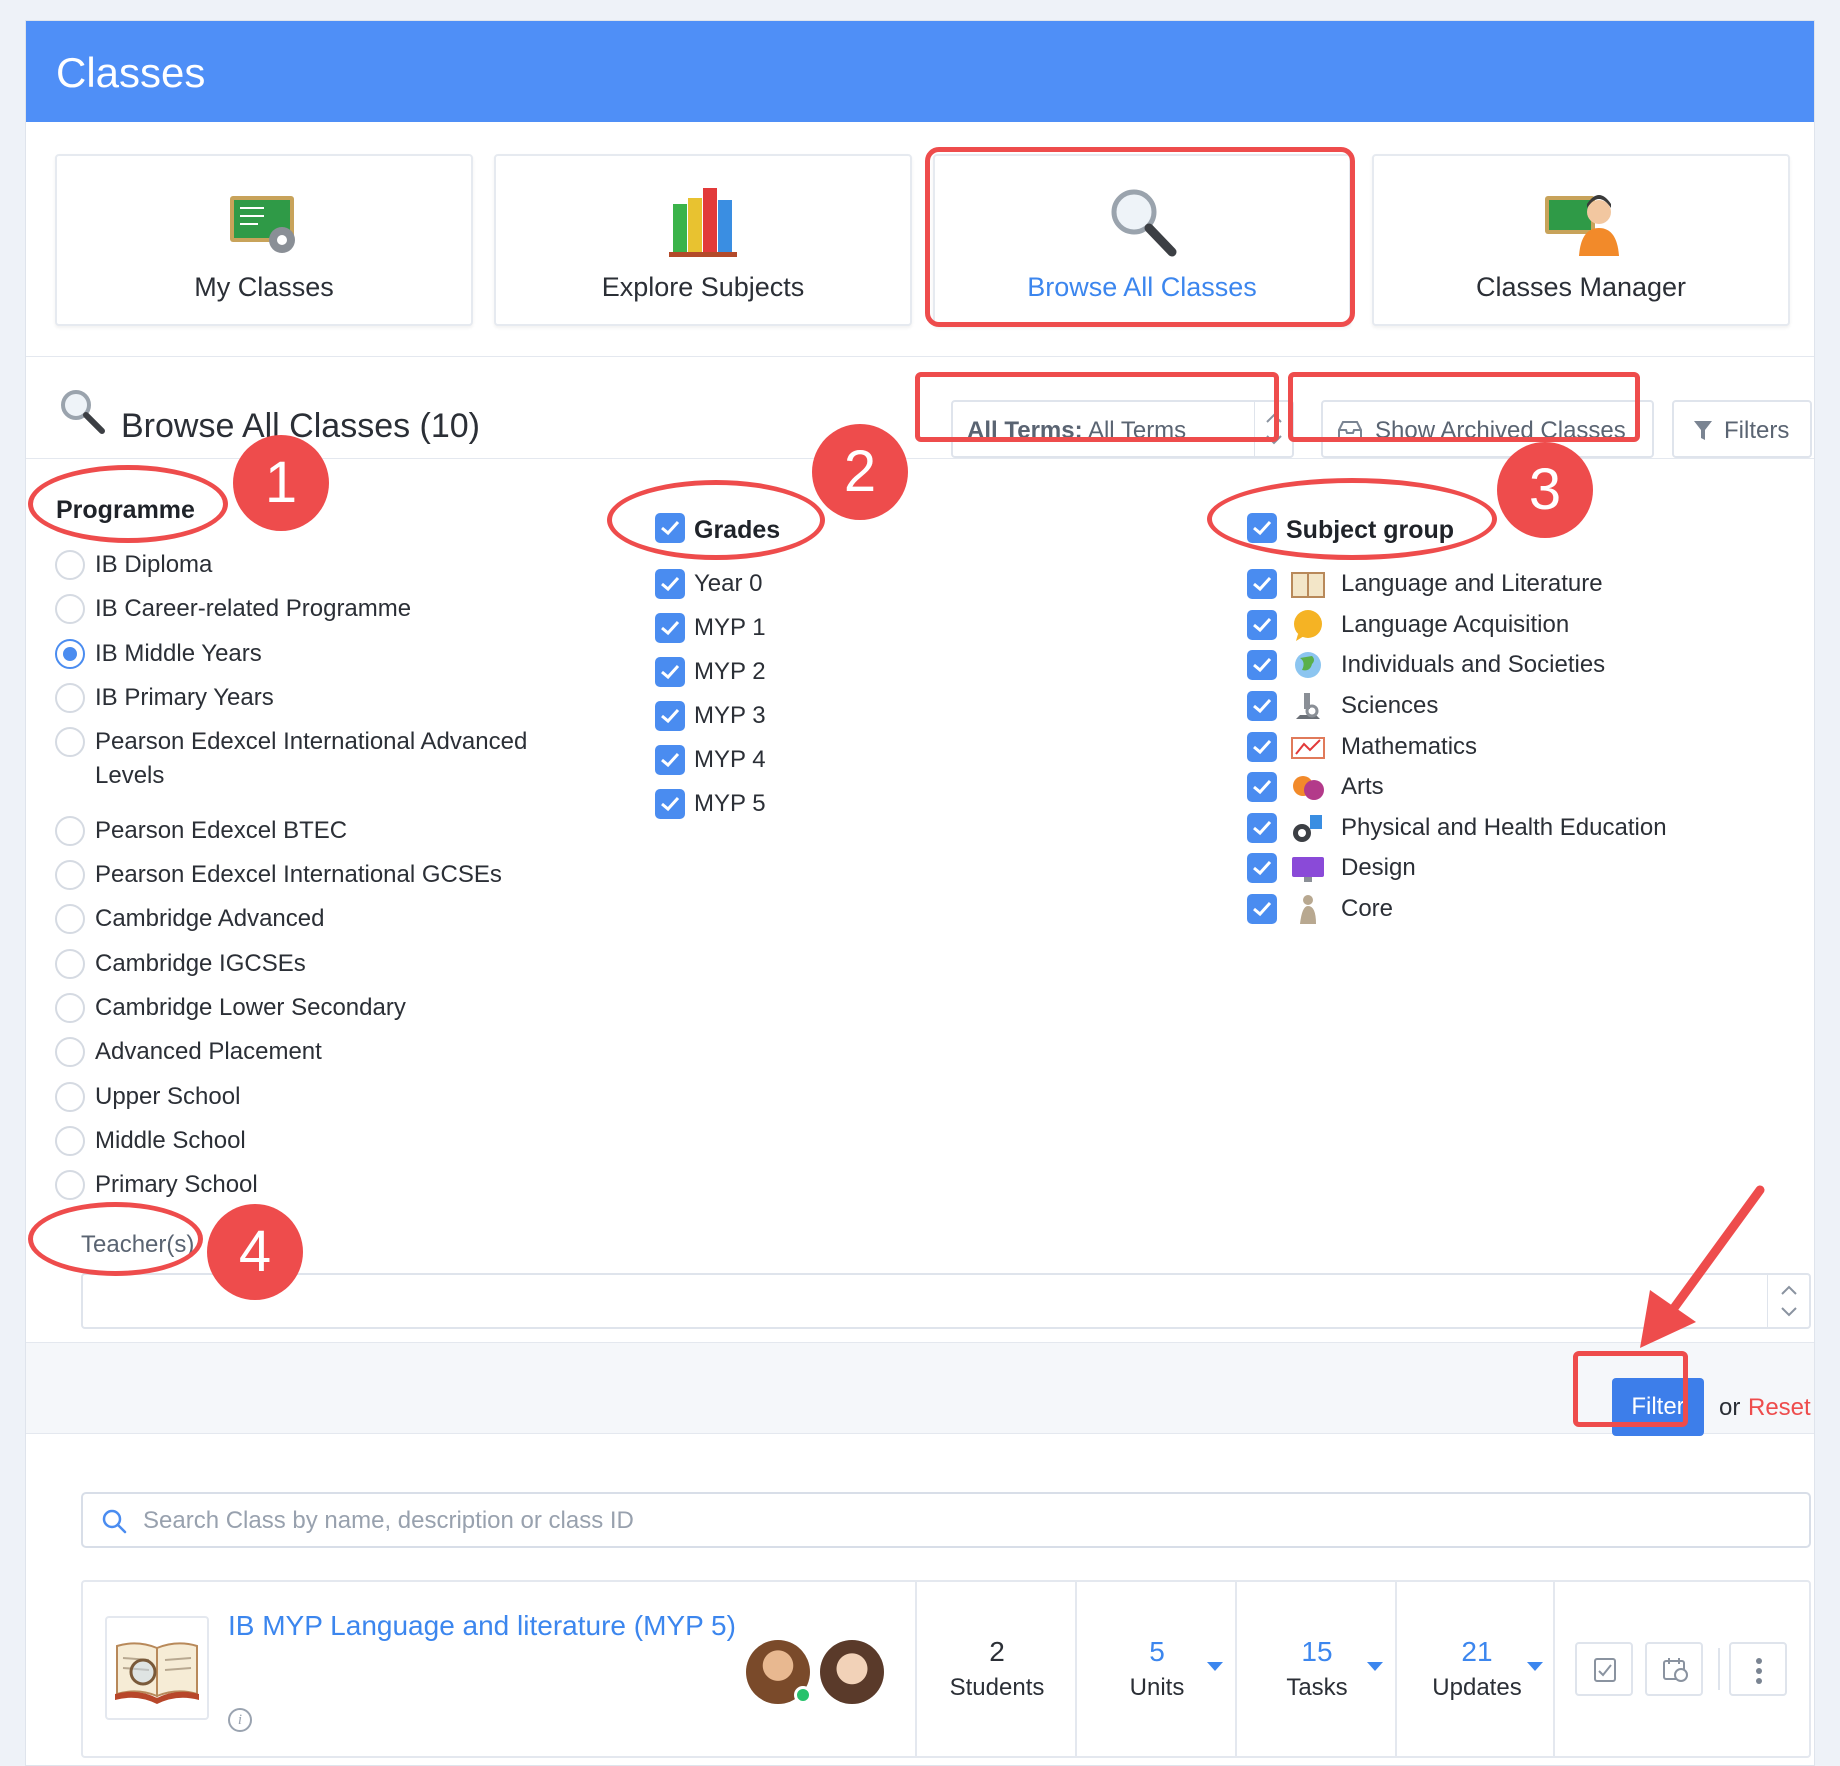 The height and width of the screenshot is (1766, 1840). Describe the element at coordinates (995, 1670) in the screenshot. I see `students-stat: 2 Students` at that location.